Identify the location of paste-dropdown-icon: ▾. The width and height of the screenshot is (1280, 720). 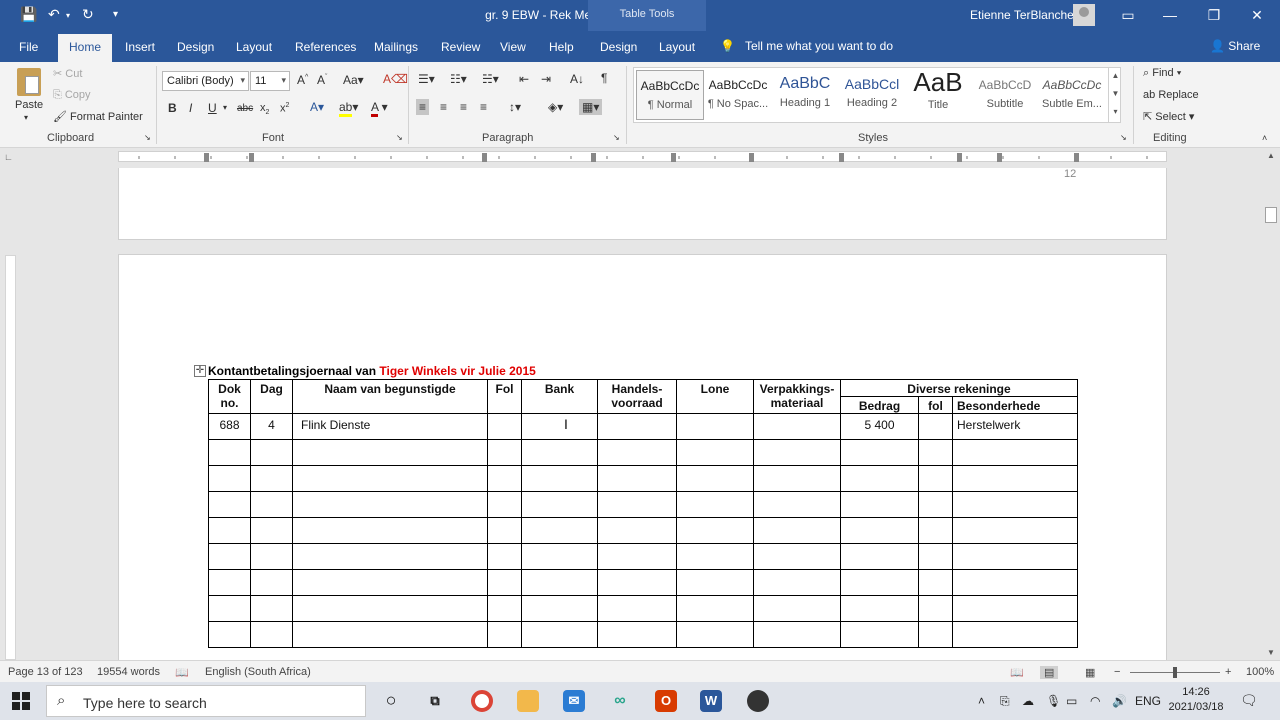
(26, 117).